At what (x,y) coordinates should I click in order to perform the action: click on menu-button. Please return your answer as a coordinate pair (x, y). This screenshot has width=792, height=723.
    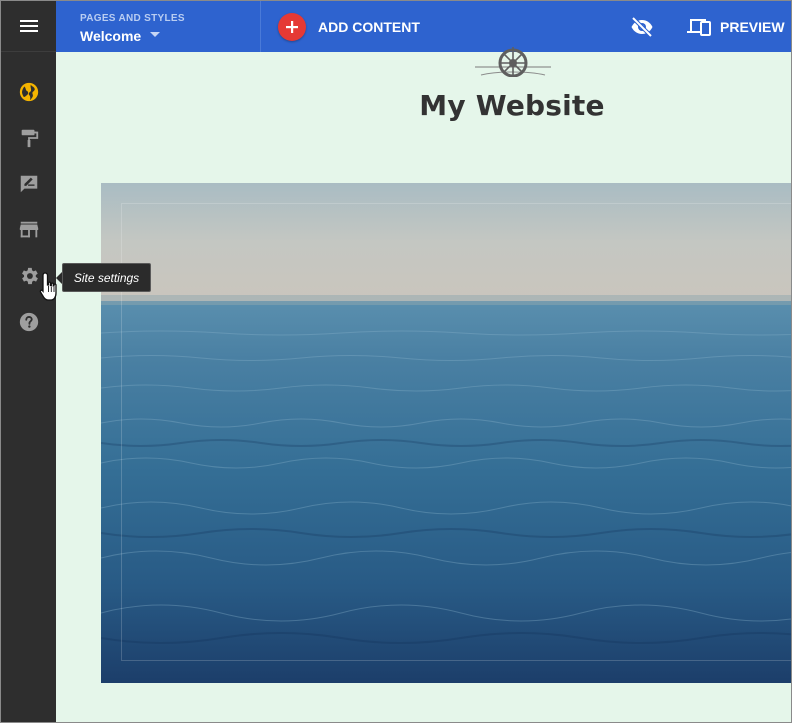
    Looking at the image, I should click on (28, 26).